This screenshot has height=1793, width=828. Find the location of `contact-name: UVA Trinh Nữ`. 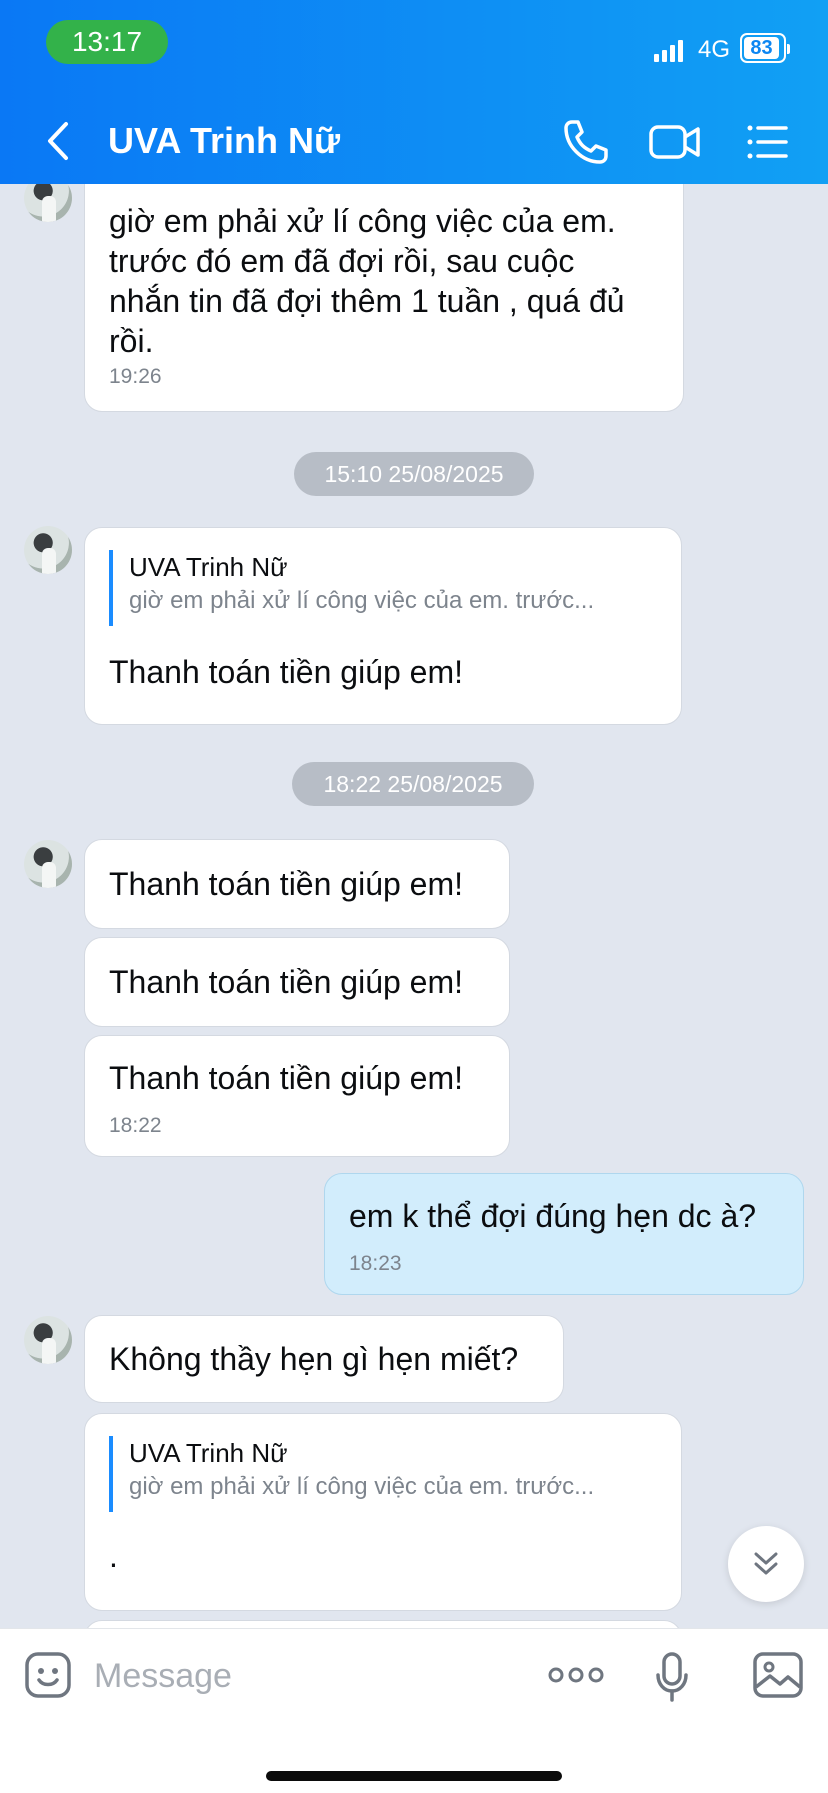

contact-name: UVA Trinh Nữ is located at coordinates (224, 141).